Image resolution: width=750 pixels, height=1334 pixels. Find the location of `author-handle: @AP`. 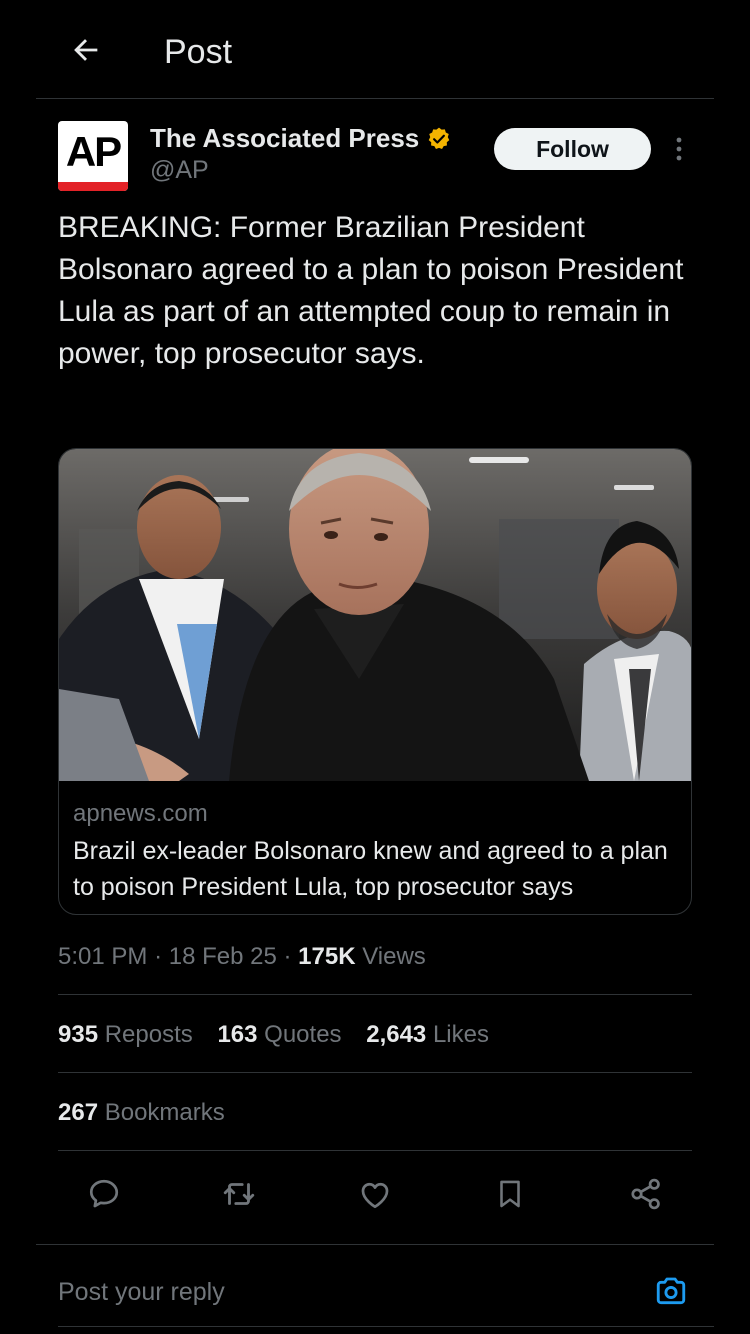

author-handle: @AP is located at coordinates (179, 170).